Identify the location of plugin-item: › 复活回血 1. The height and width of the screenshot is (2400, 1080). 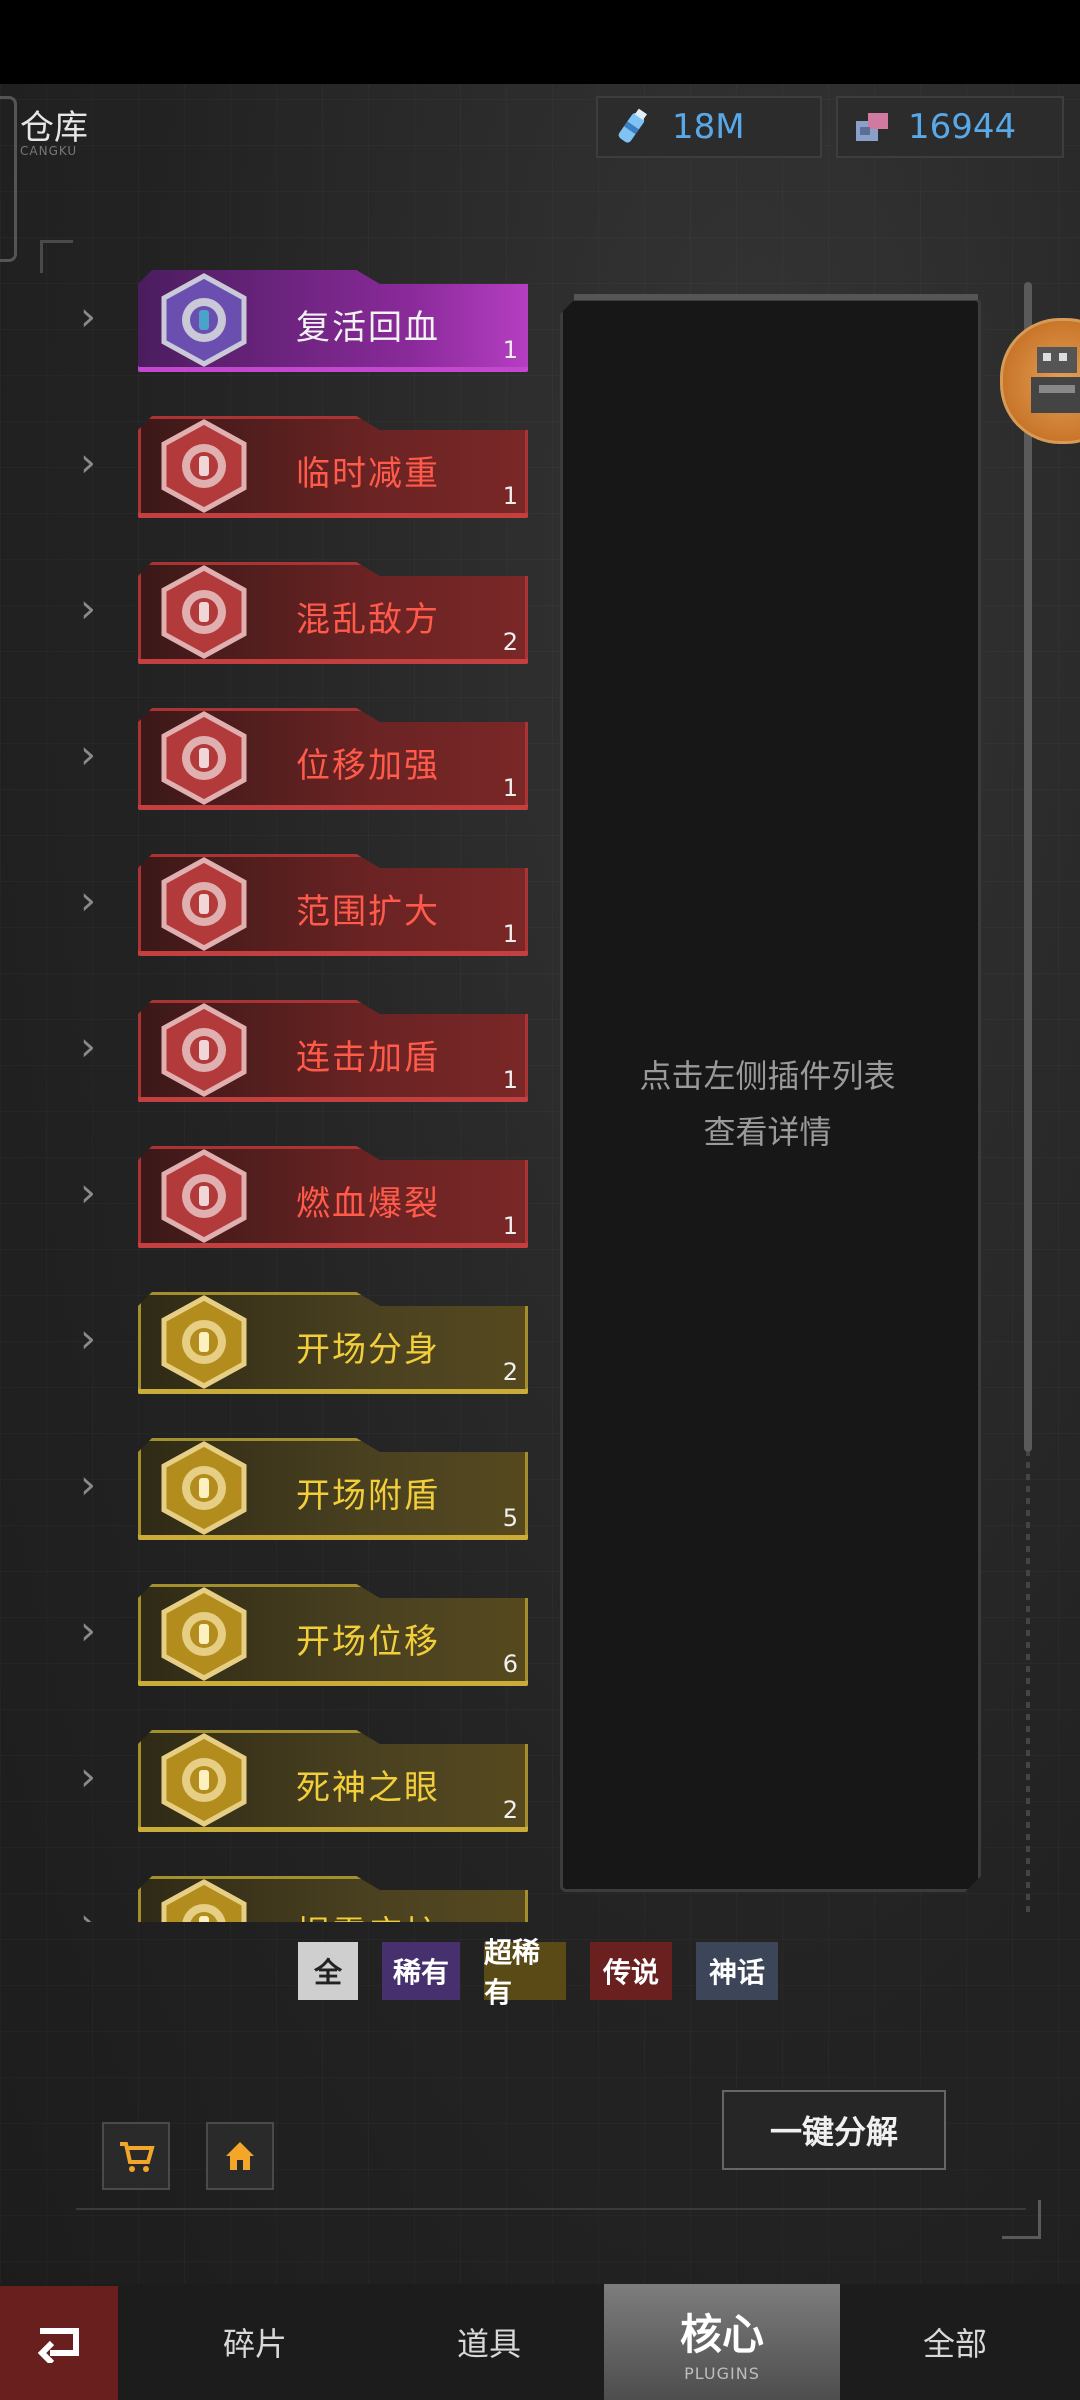
(305, 322).